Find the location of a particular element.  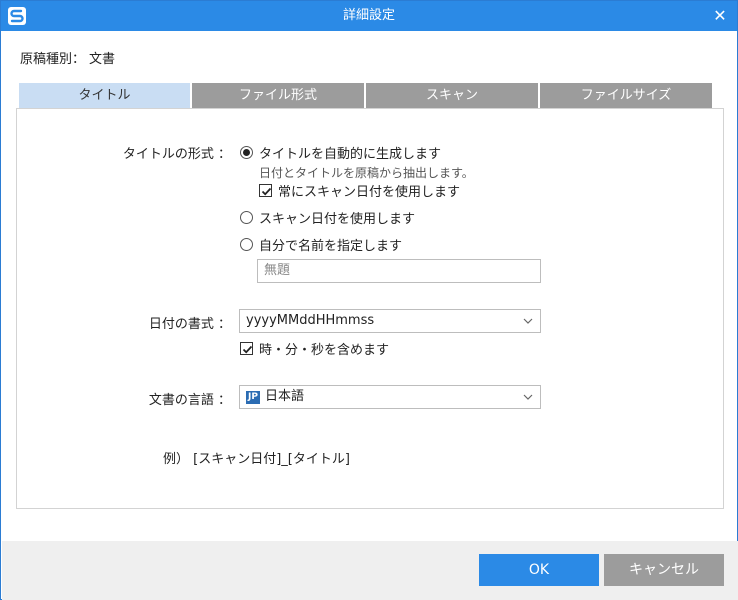

radio-scan-date: スキャン日付を使用します is located at coordinates (328, 217).